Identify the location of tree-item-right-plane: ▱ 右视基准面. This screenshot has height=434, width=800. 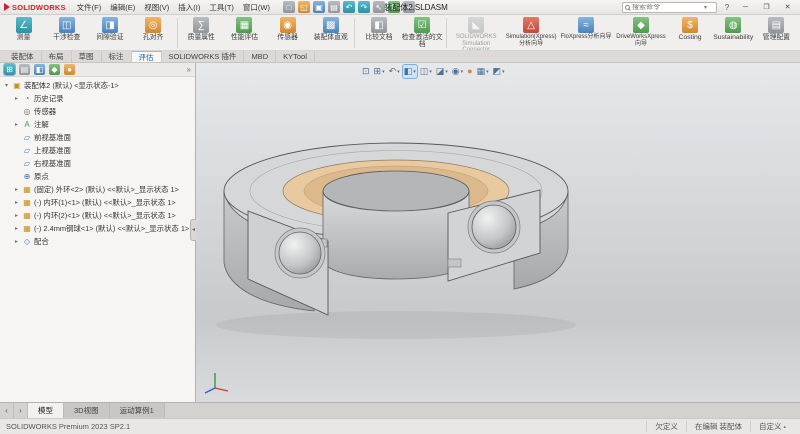
(97, 163).